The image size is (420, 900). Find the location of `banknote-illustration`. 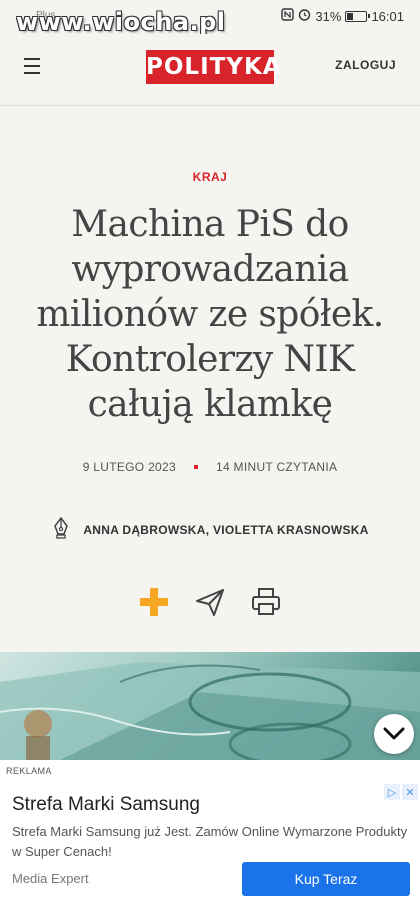

banknote-illustration is located at coordinates (210, 711).